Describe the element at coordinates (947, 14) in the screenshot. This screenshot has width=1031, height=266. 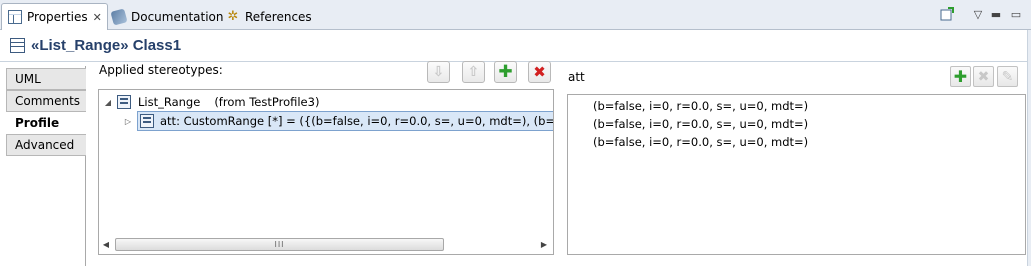
I see `pin-view-icon` at that location.